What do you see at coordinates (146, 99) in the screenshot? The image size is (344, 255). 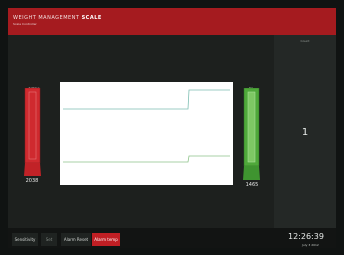 I see `trend-upper-line` at bounding box center [146, 99].